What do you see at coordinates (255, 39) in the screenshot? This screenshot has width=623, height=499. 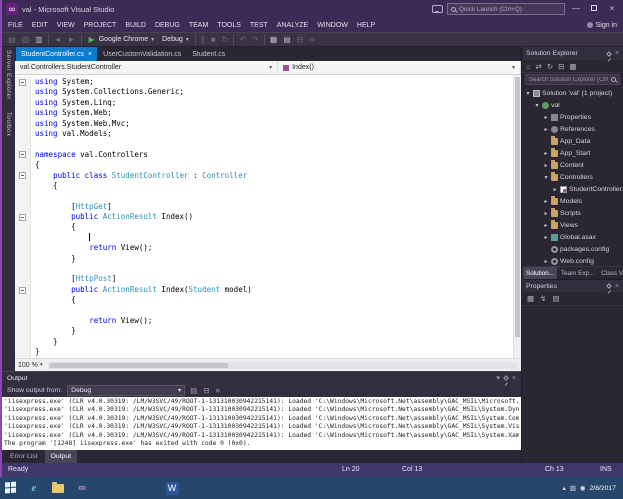 I see `redo-icon: ↷` at bounding box center [255, 39].